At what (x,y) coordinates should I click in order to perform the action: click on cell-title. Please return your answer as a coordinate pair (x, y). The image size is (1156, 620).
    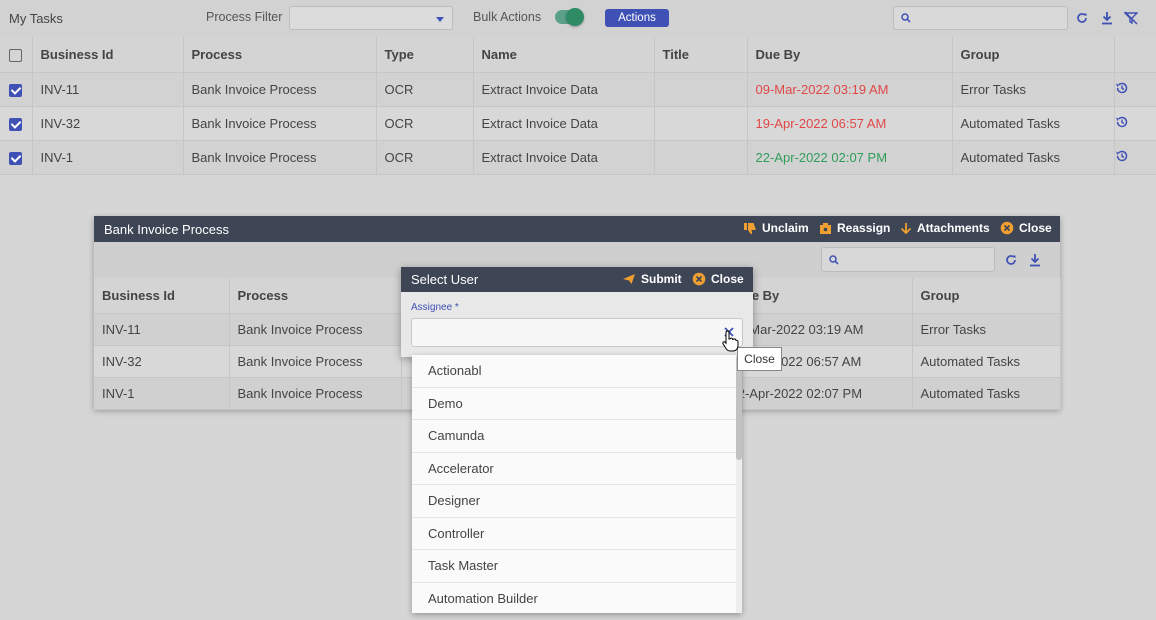
    Looking at the image, I should click on (701, 157).